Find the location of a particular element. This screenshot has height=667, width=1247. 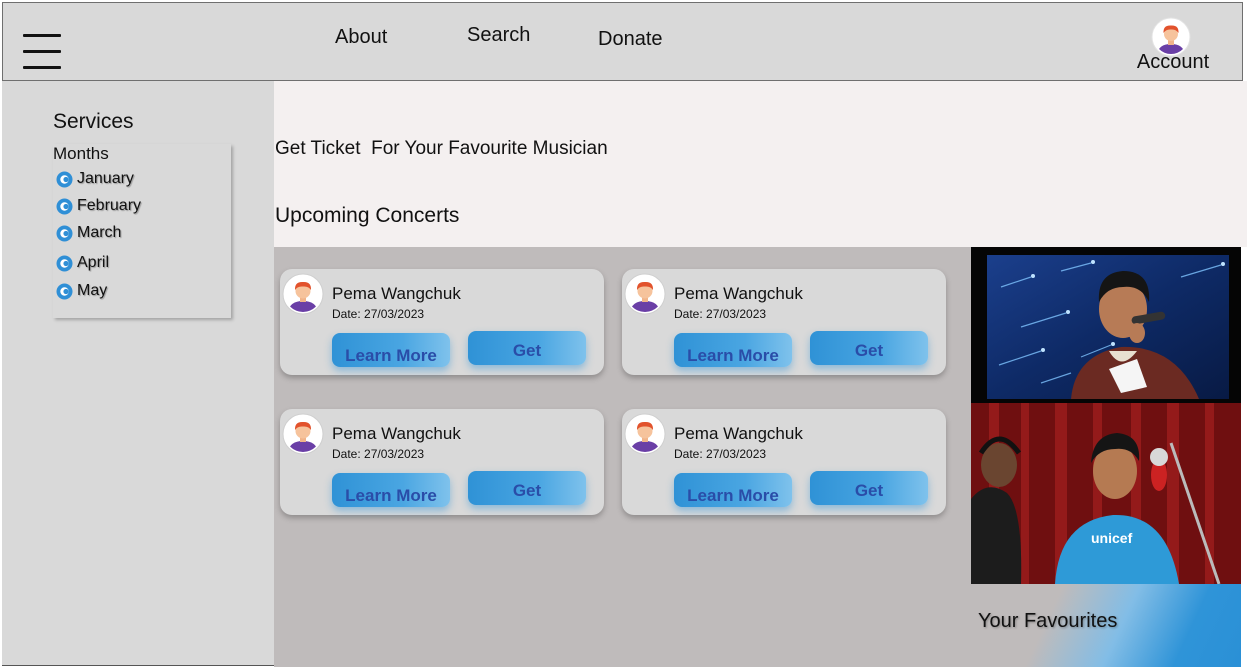

month-label: February is located at coordinates (109, 205).